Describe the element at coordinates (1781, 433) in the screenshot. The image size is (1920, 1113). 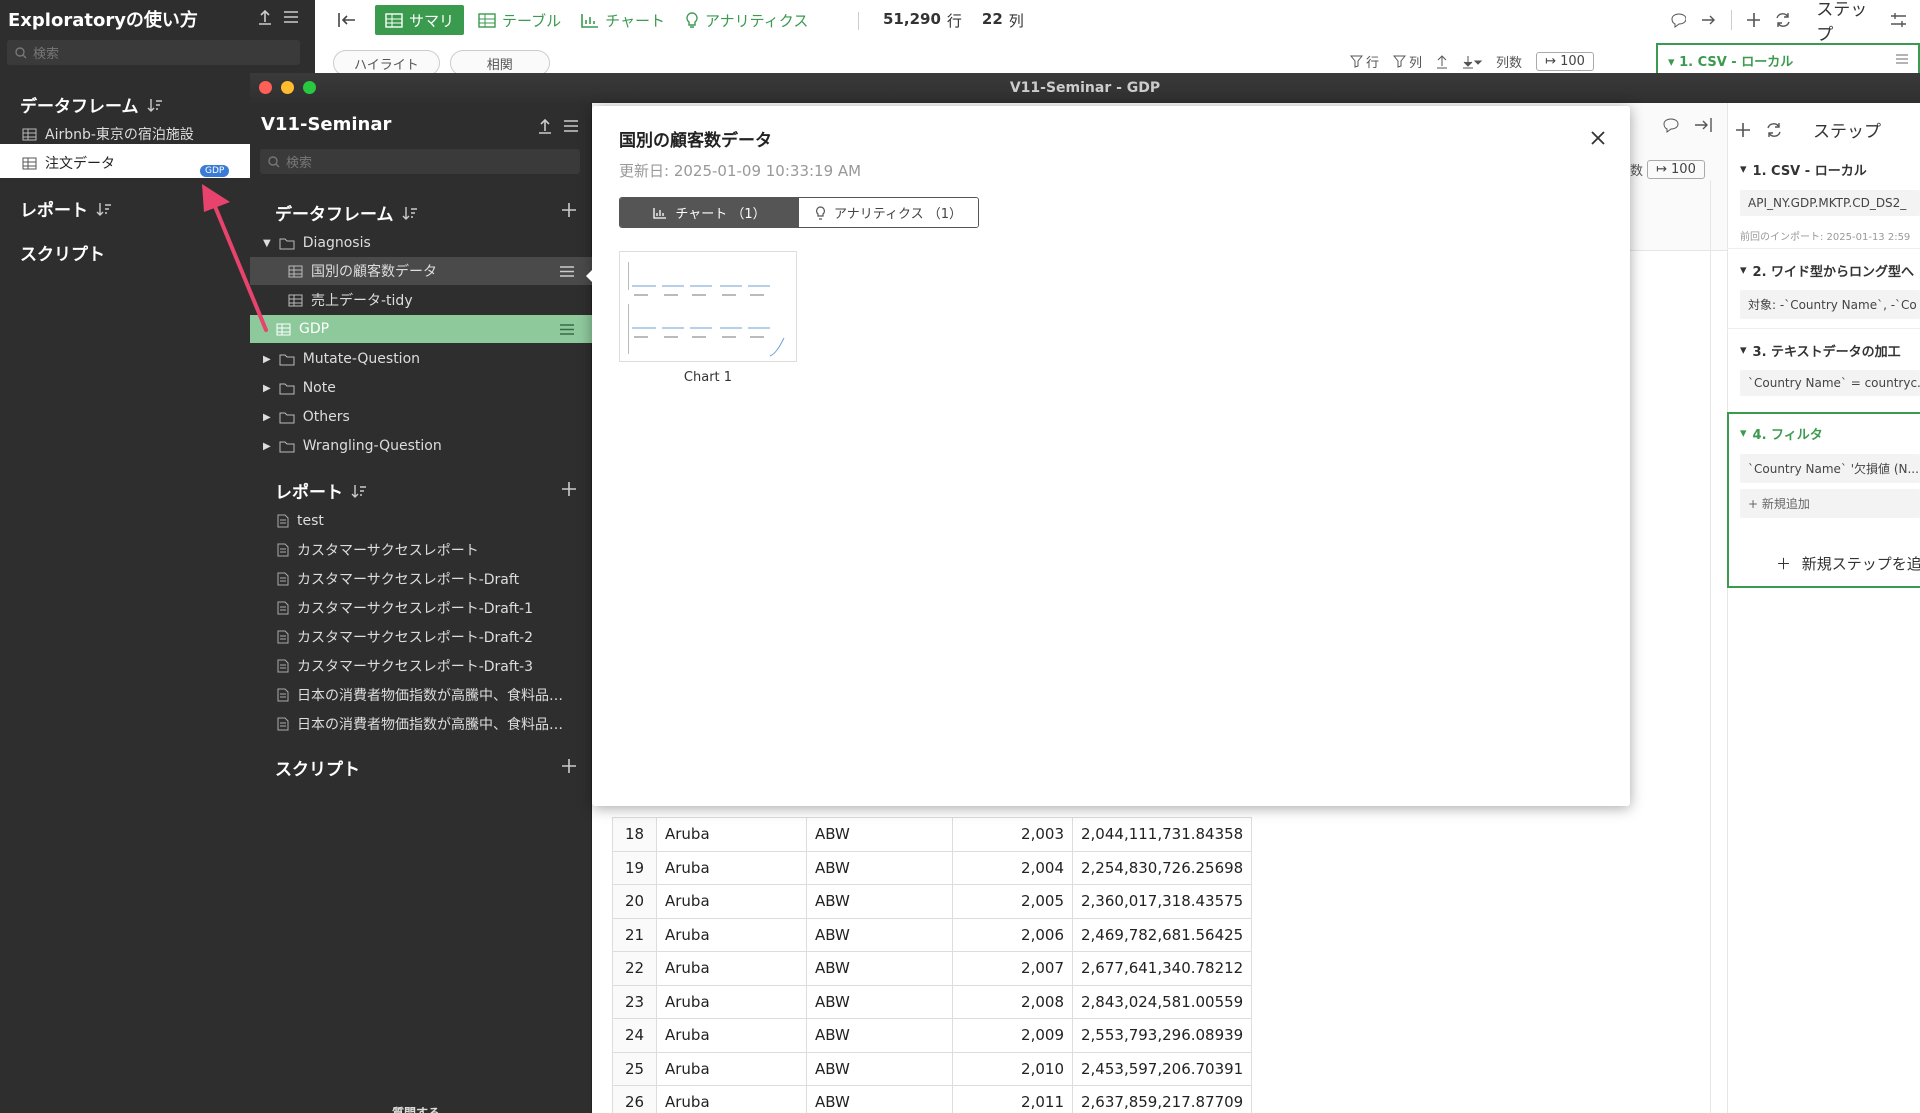
I see `step-4-title: ▾ 4. フィルタ` at that location.